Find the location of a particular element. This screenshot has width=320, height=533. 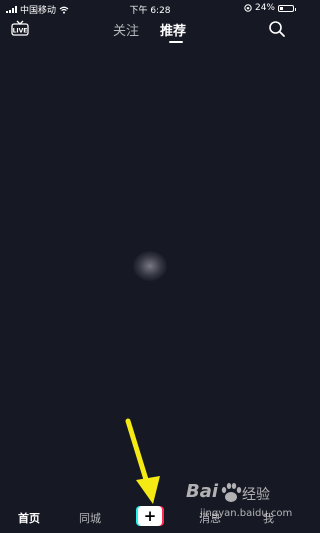

tab-recommended: 推荐 is located at coordinates (173, 29).